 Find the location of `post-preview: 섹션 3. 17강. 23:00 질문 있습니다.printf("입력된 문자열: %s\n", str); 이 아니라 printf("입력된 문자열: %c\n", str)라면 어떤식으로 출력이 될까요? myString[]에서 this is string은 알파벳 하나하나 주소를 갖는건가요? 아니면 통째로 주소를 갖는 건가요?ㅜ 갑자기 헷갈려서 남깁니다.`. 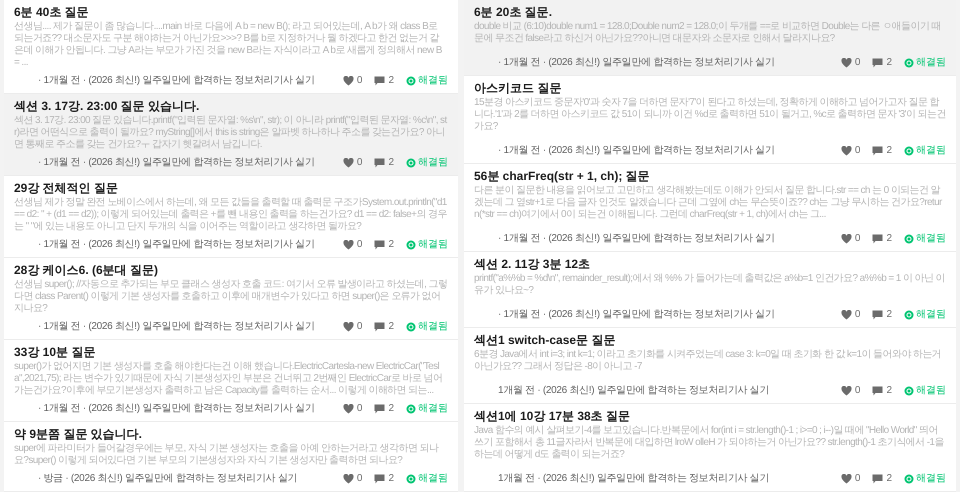

post-preview: 섹션 3. 17강. 23:00 질문 있습니다.printf("입력된 문자열: %s\n", str); 이 아니라 printf("입력된 문자열: %c\n", str)라면 어떤식으로 출력이 될까요? myString[]에서 this is string은 알파벳 하나하나 주소를 갖는건가요? 아니면 통째로 주소를 갖는 건가요?ㅜ 갑자기 헷갈려서 남깁니다. is located at coordinates (231, 133).